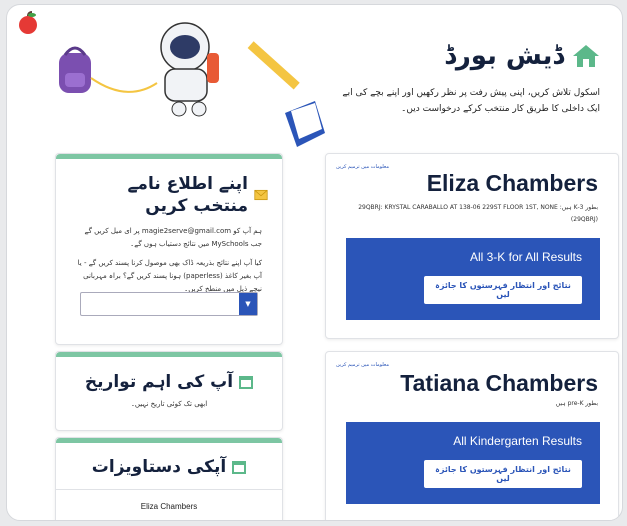  What do you see at coordinates (188, 195) in the screenshot?
I see `notifications-title: اپنے اطلاع نامے منتخب کریں` at bounding box center [188, 195].